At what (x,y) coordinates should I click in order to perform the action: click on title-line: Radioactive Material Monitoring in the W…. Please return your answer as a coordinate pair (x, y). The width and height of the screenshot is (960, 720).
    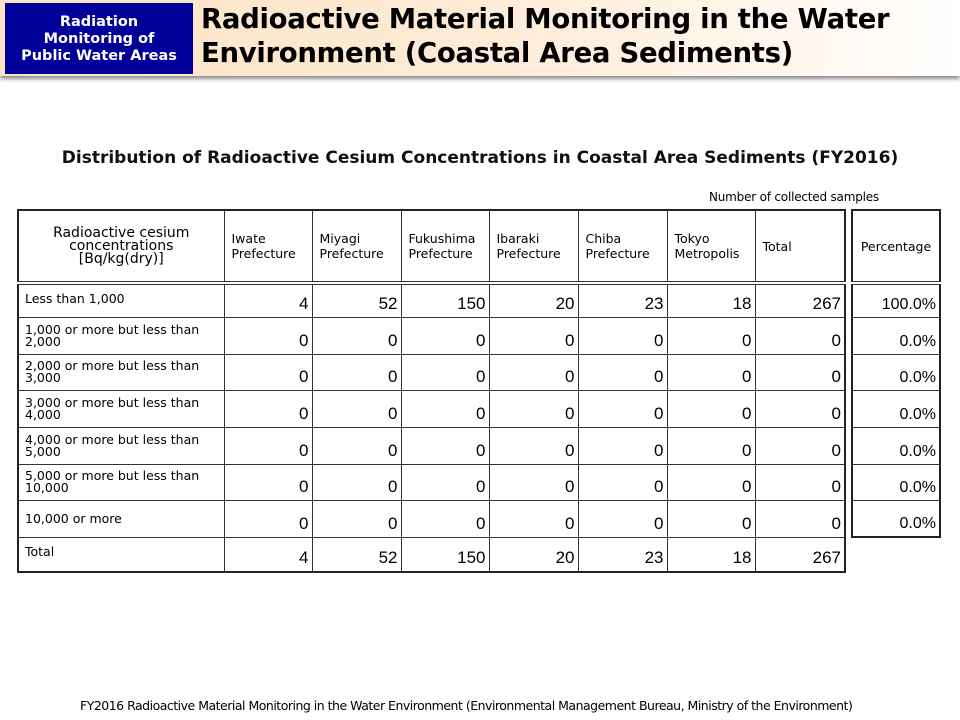
    Looking at the image, I should click on (545, 19).